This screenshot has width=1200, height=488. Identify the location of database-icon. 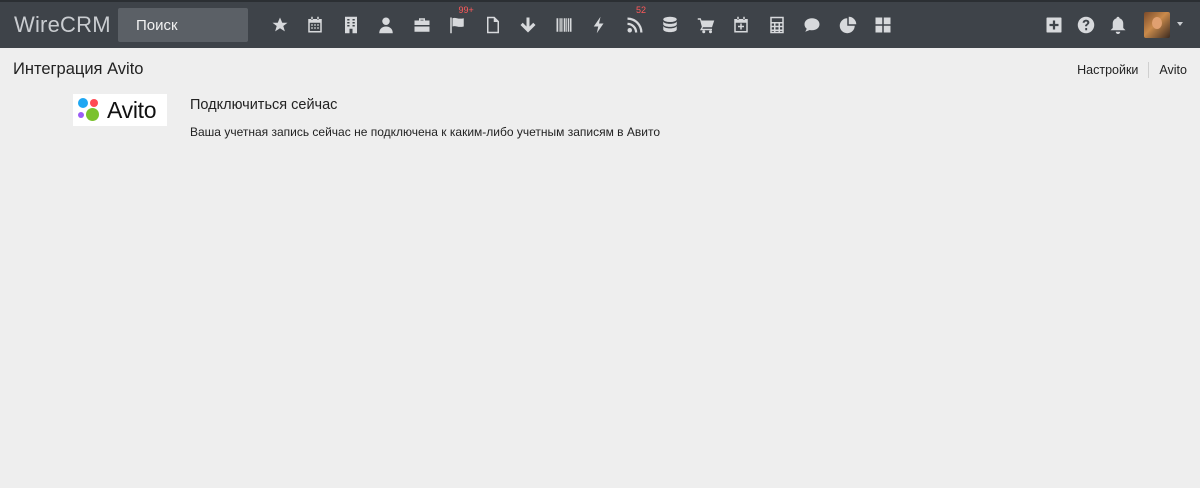
(670, 24).